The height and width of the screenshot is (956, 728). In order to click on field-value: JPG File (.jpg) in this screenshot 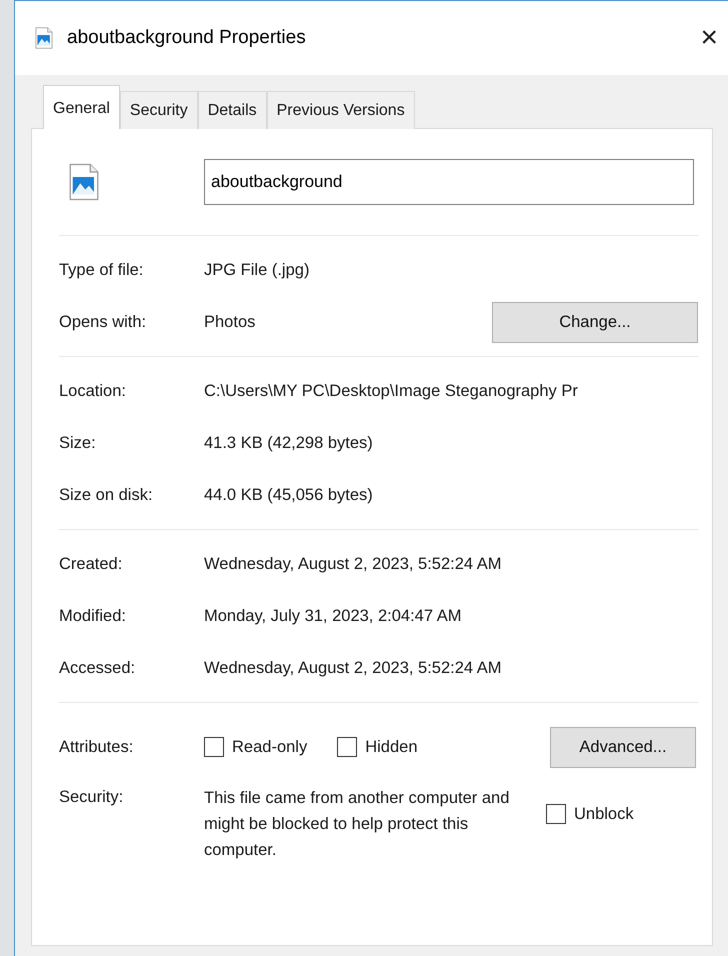, I will do `click(257, 270)`.